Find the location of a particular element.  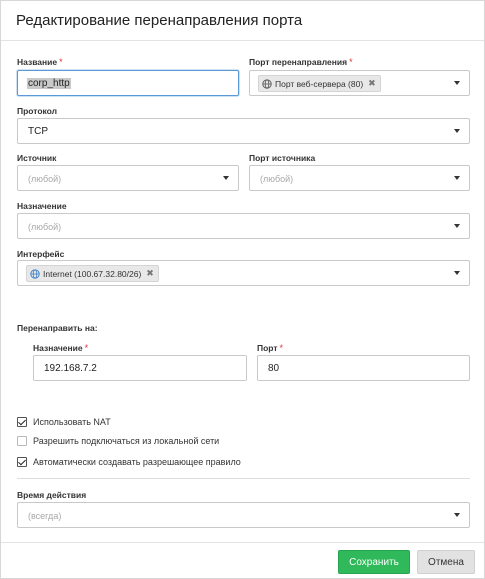

redirect-port-select: Порт веб-сервера (80) ✖ is located at coordinates (359, 83).